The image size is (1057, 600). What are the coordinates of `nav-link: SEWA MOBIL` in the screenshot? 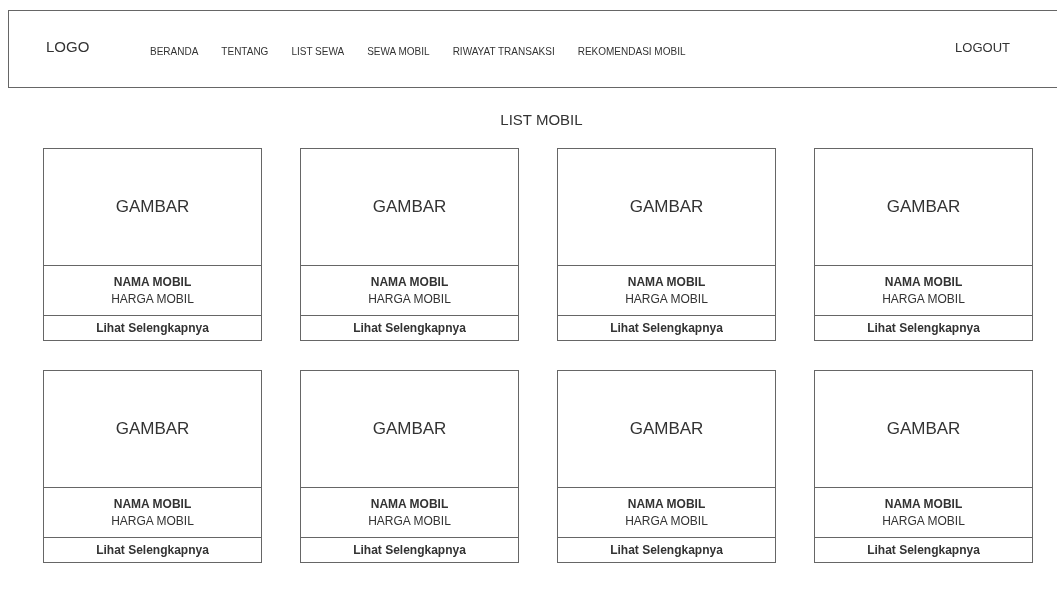 It's located at (398, 51).